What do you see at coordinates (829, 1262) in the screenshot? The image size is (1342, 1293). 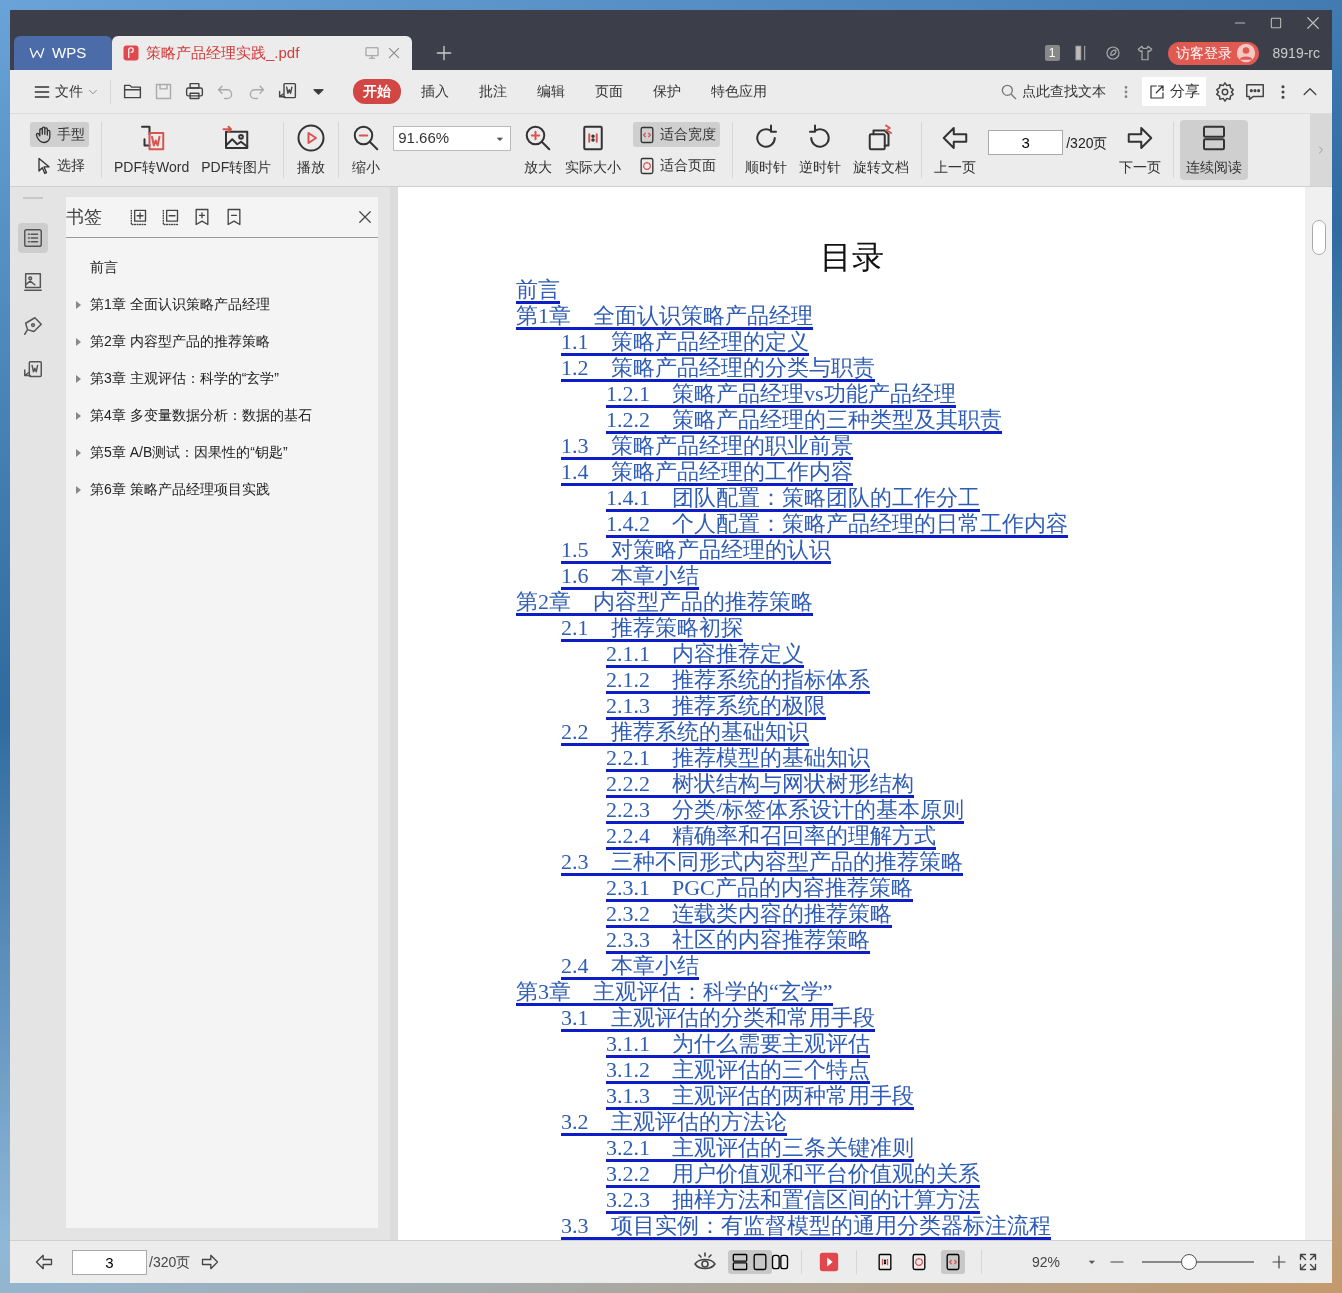 I see `play-button` at bounding box center [829, 1262].